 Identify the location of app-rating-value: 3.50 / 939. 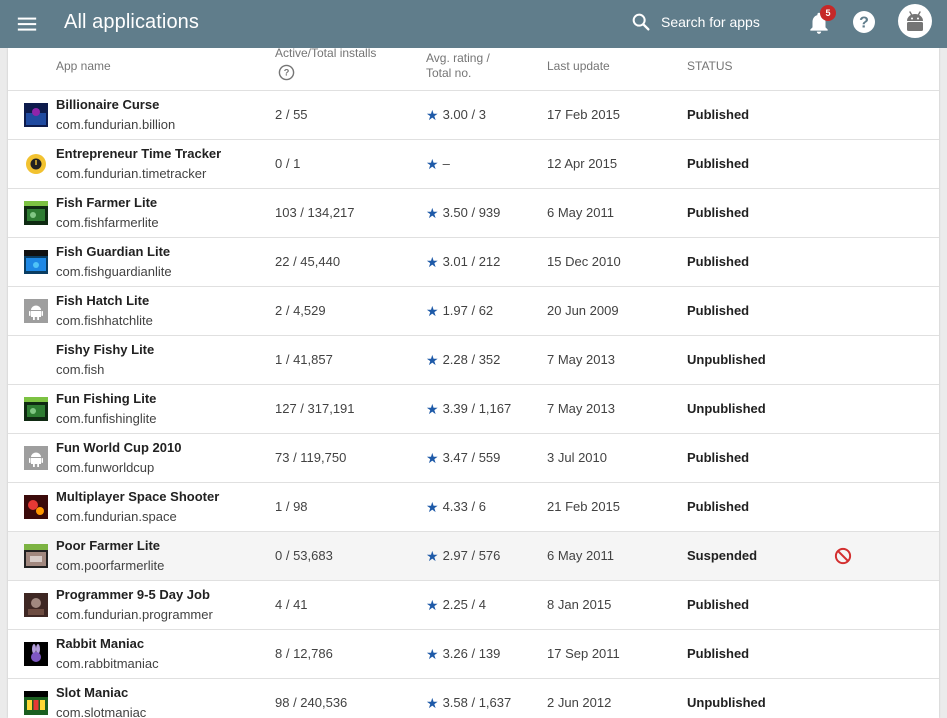
(471, 212).